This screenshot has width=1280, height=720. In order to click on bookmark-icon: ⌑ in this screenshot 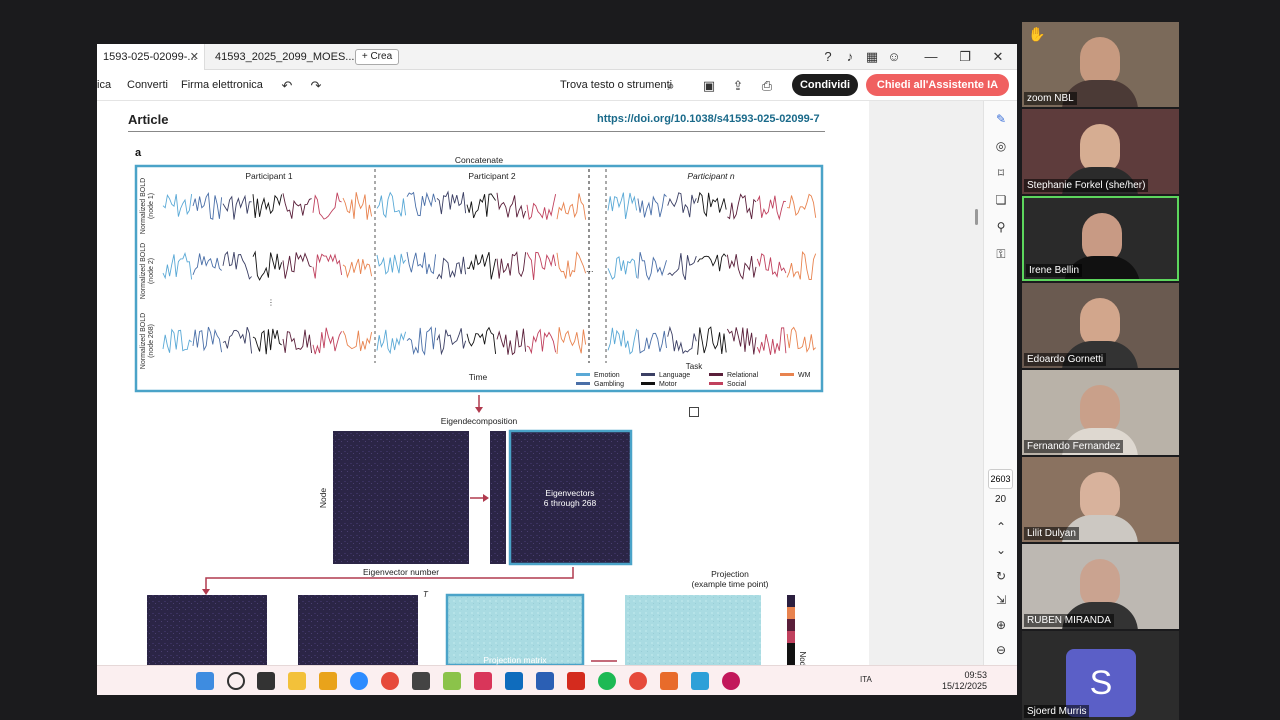, I will do `click(1001, 173)`.